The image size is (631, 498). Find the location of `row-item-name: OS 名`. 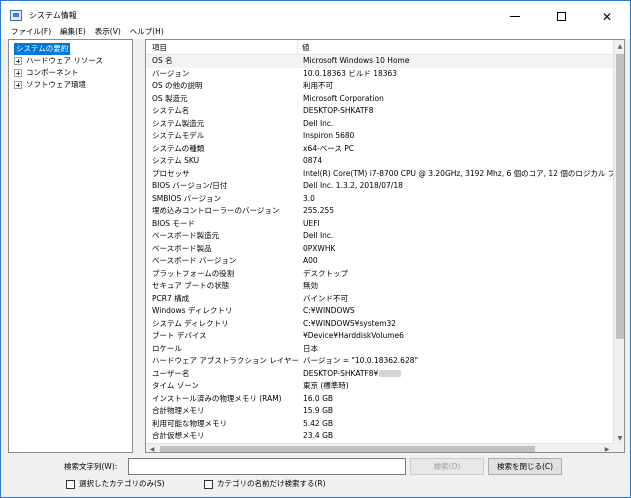

row-item-name: OS 名 is located at coordinates (162, 60).